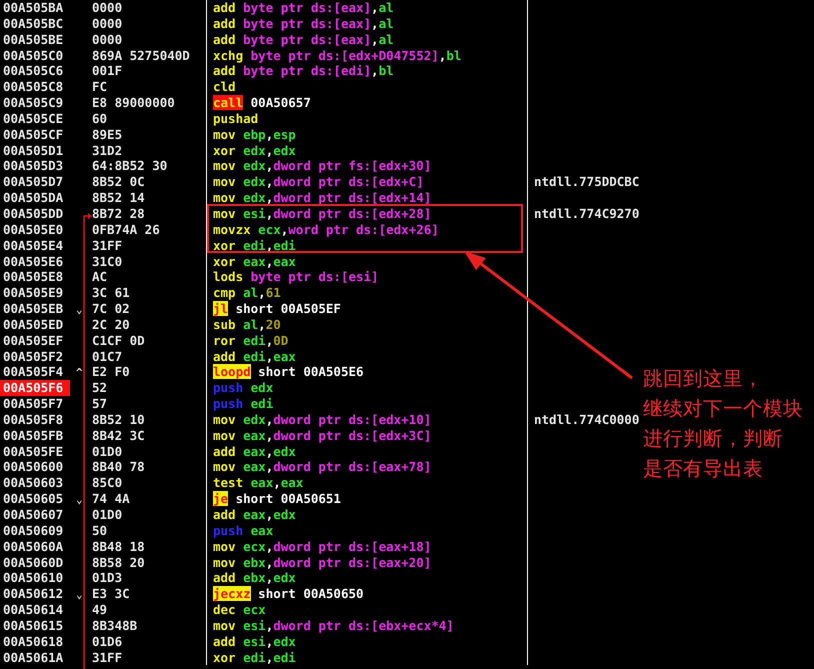 This screenshot has width=814, height=669. Describe the element at coordinates (254, 657) in the screenshot. I see `instruction-cell: xor edi,edi` at that location.